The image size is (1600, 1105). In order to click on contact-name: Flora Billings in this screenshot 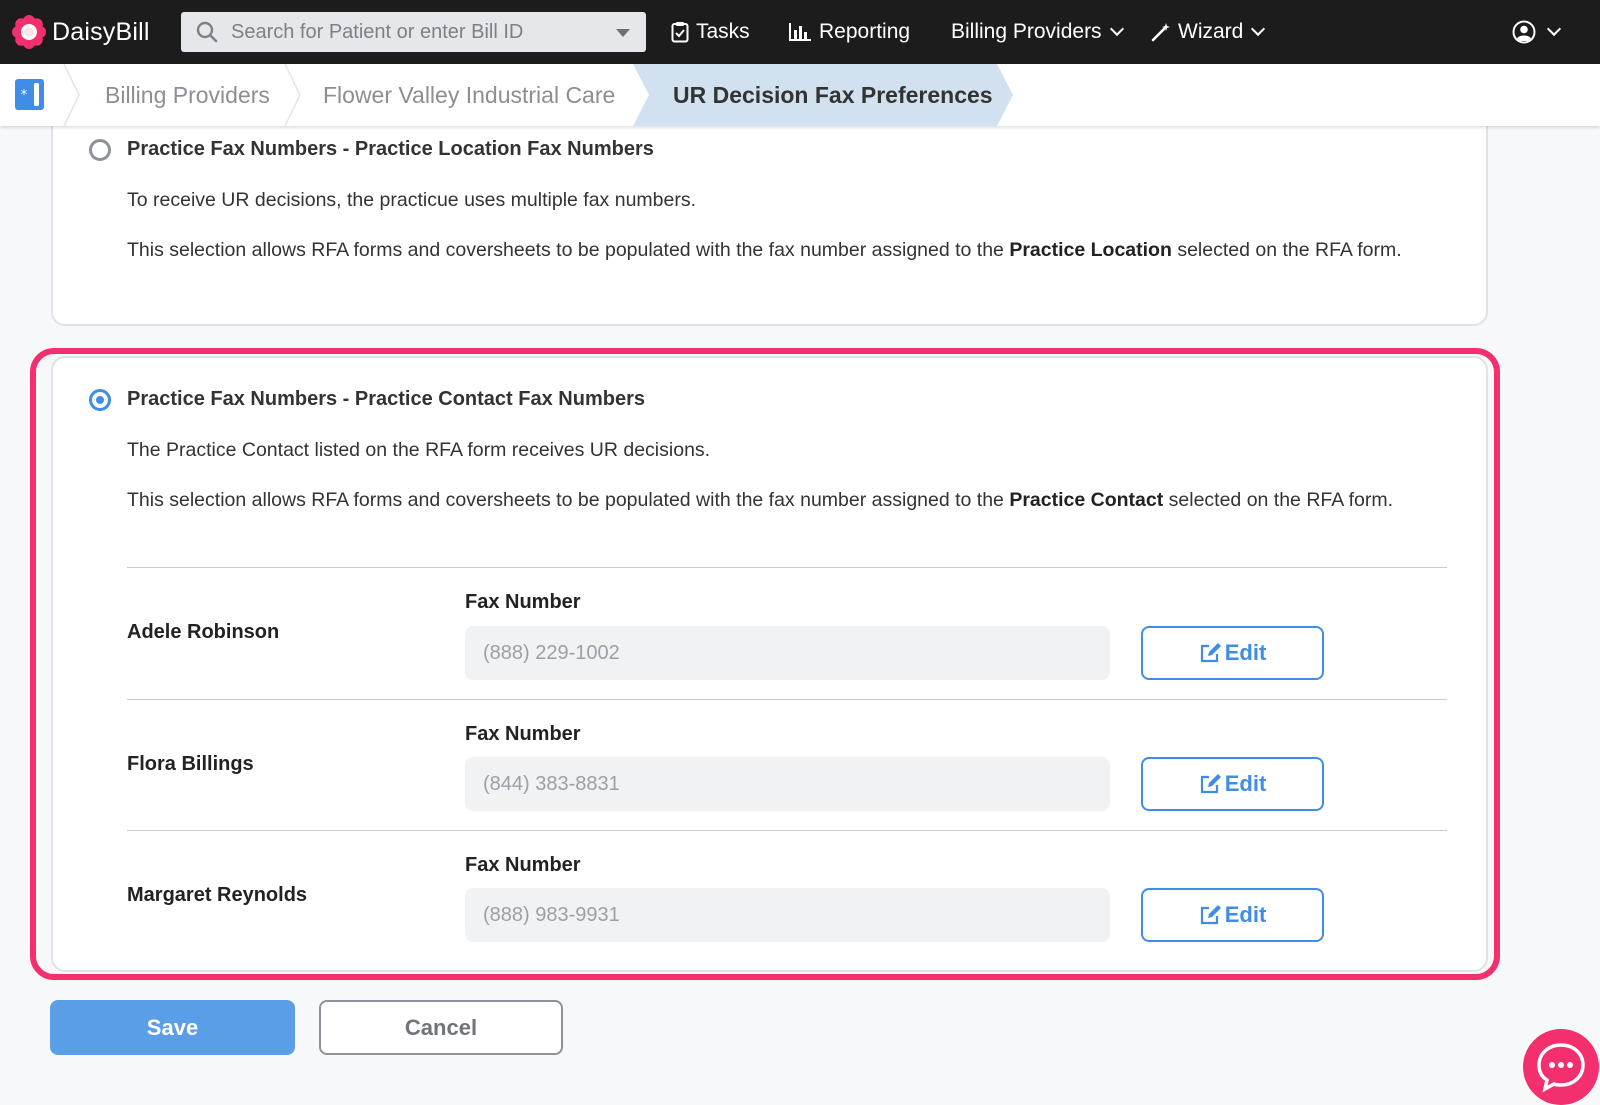, I will do `click(190, 764)`.